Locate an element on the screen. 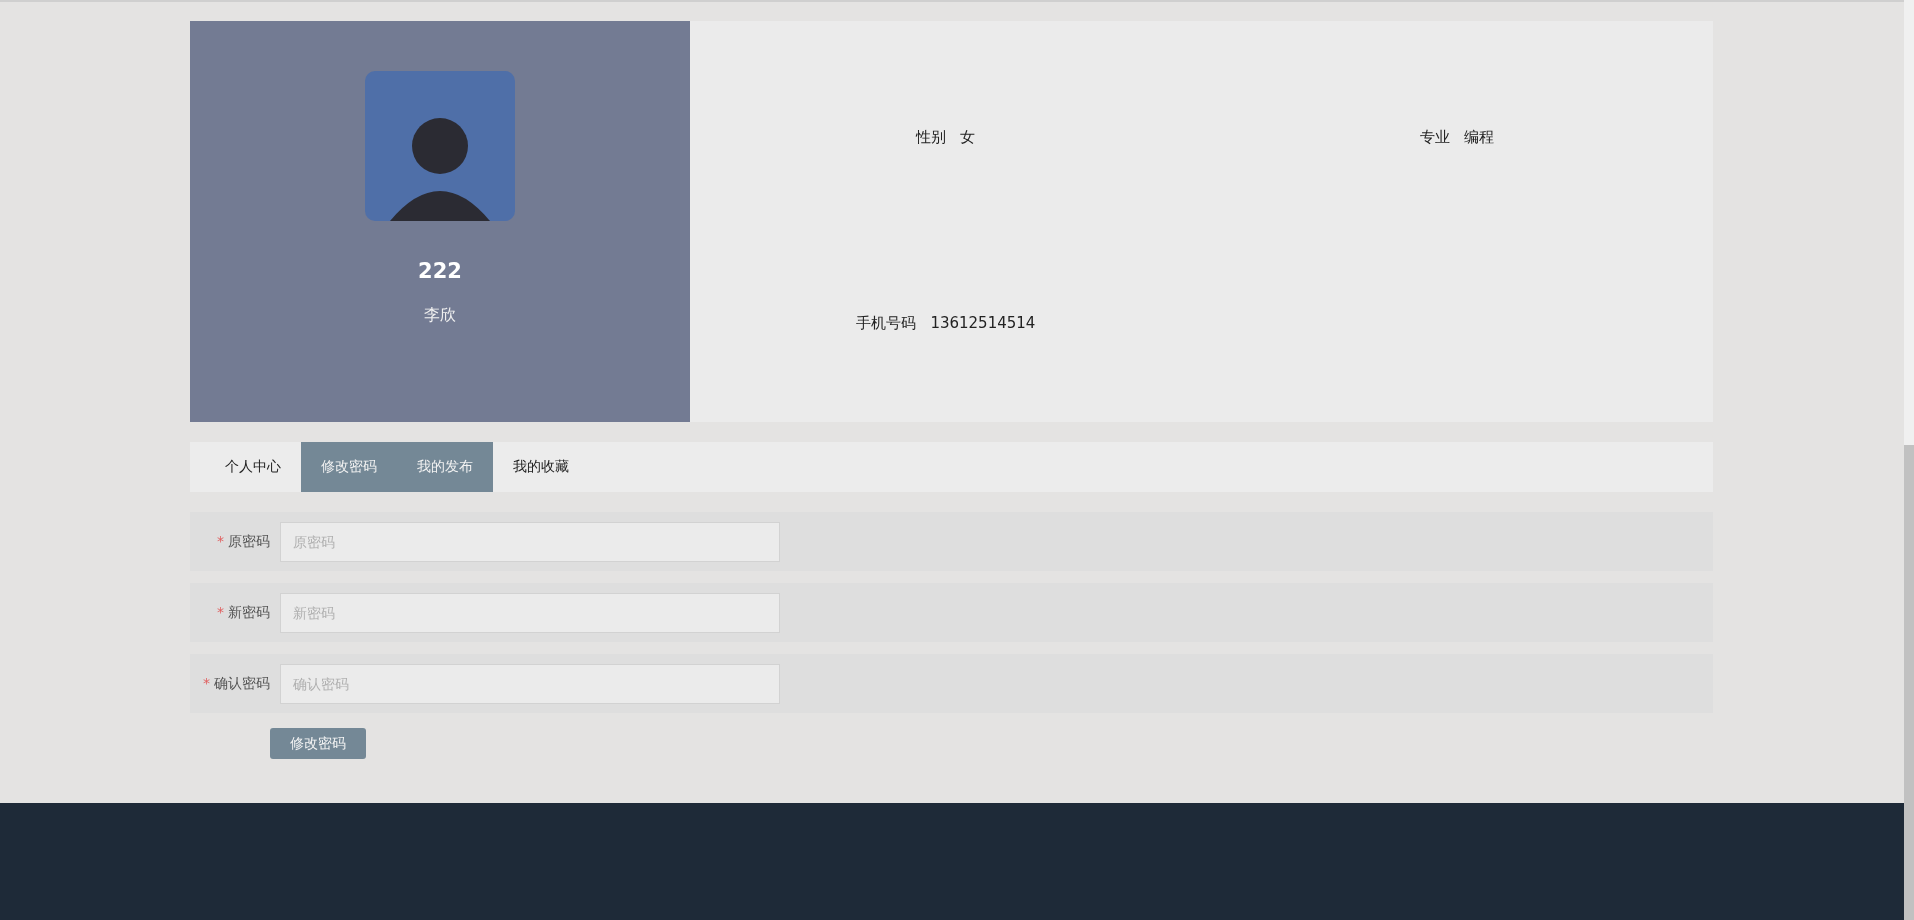 The width and height of the screenshot is (1914, 920). submit-button: 修改密码 is located at coordinates (318, 743).